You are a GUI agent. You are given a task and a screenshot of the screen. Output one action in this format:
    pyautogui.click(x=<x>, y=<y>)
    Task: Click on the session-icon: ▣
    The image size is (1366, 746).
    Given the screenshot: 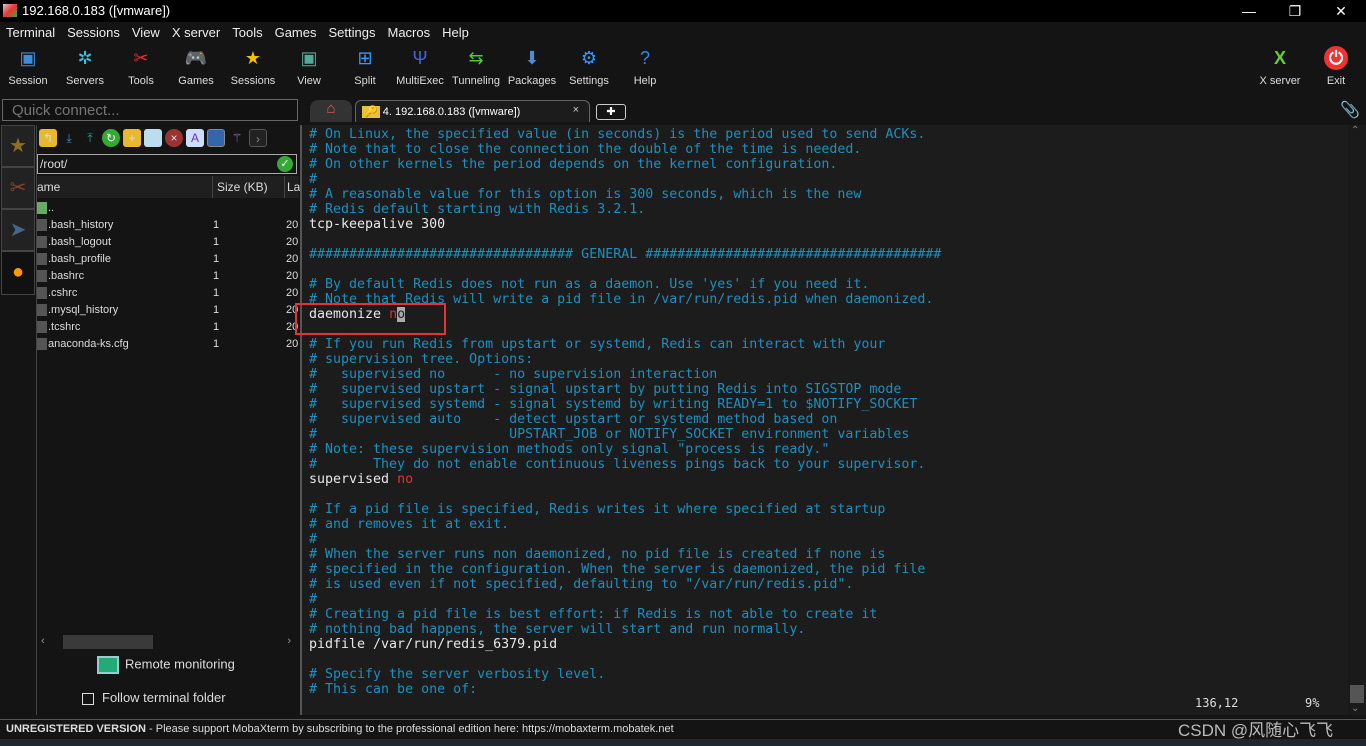 What is the action you would take?
    pyautogui.click(x=28, y=58)
    